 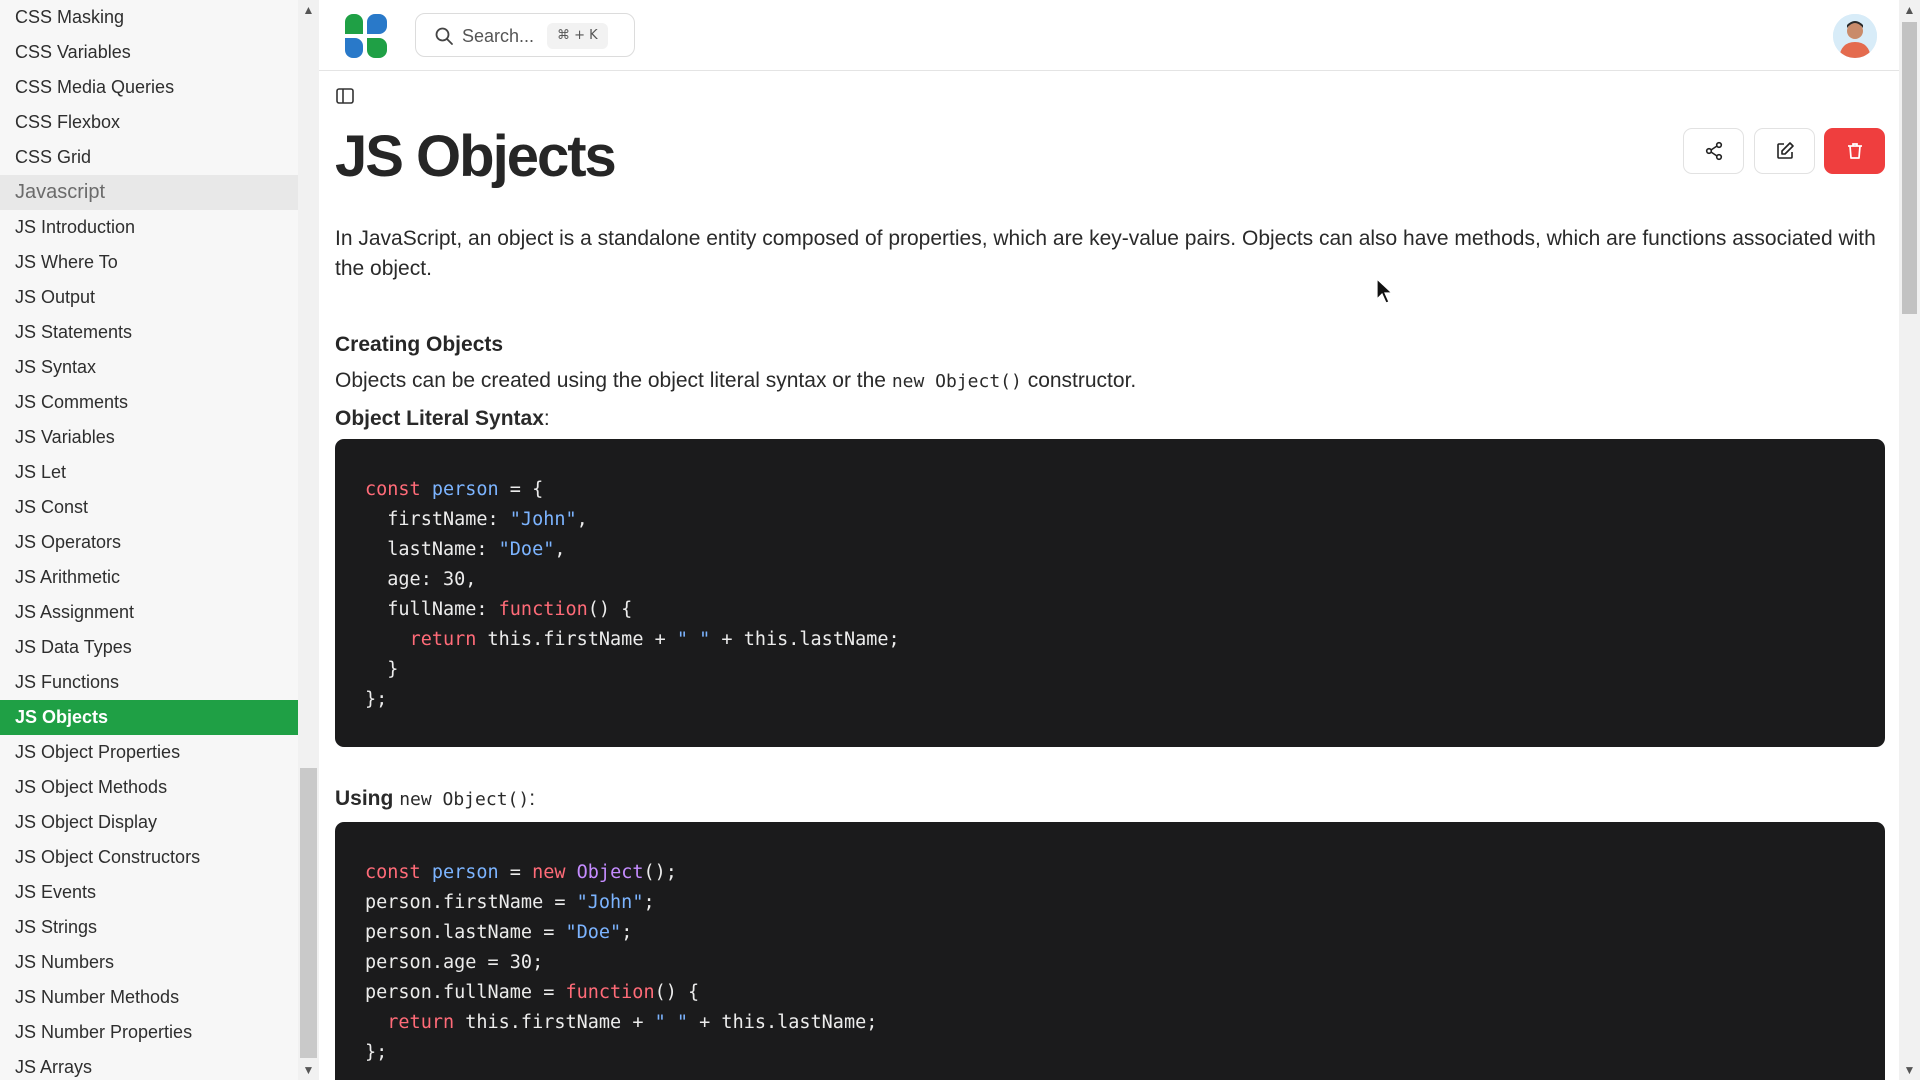 I want to click on search-icon, so click(x=444, y=36).